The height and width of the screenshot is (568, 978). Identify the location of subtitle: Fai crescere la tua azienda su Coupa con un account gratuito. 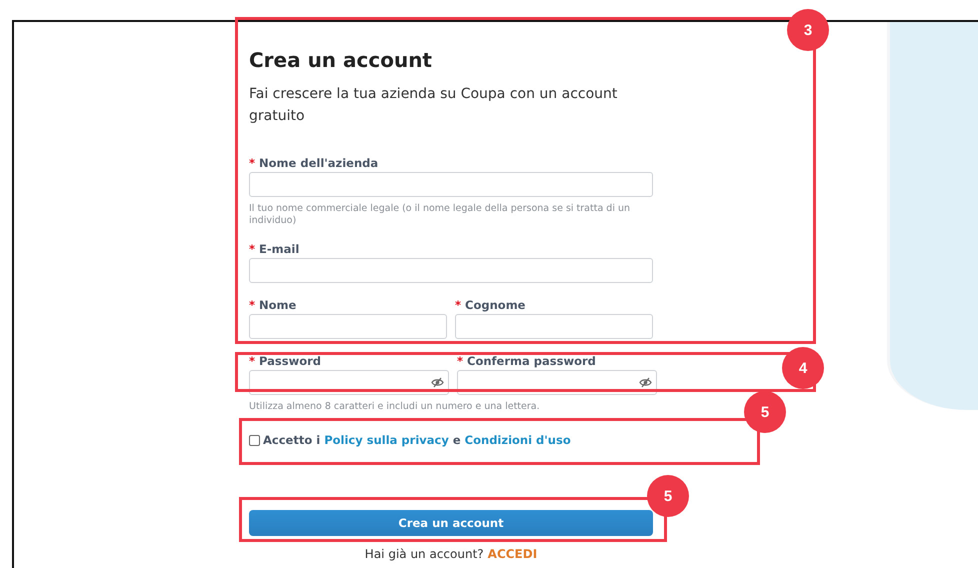
(433, 105).